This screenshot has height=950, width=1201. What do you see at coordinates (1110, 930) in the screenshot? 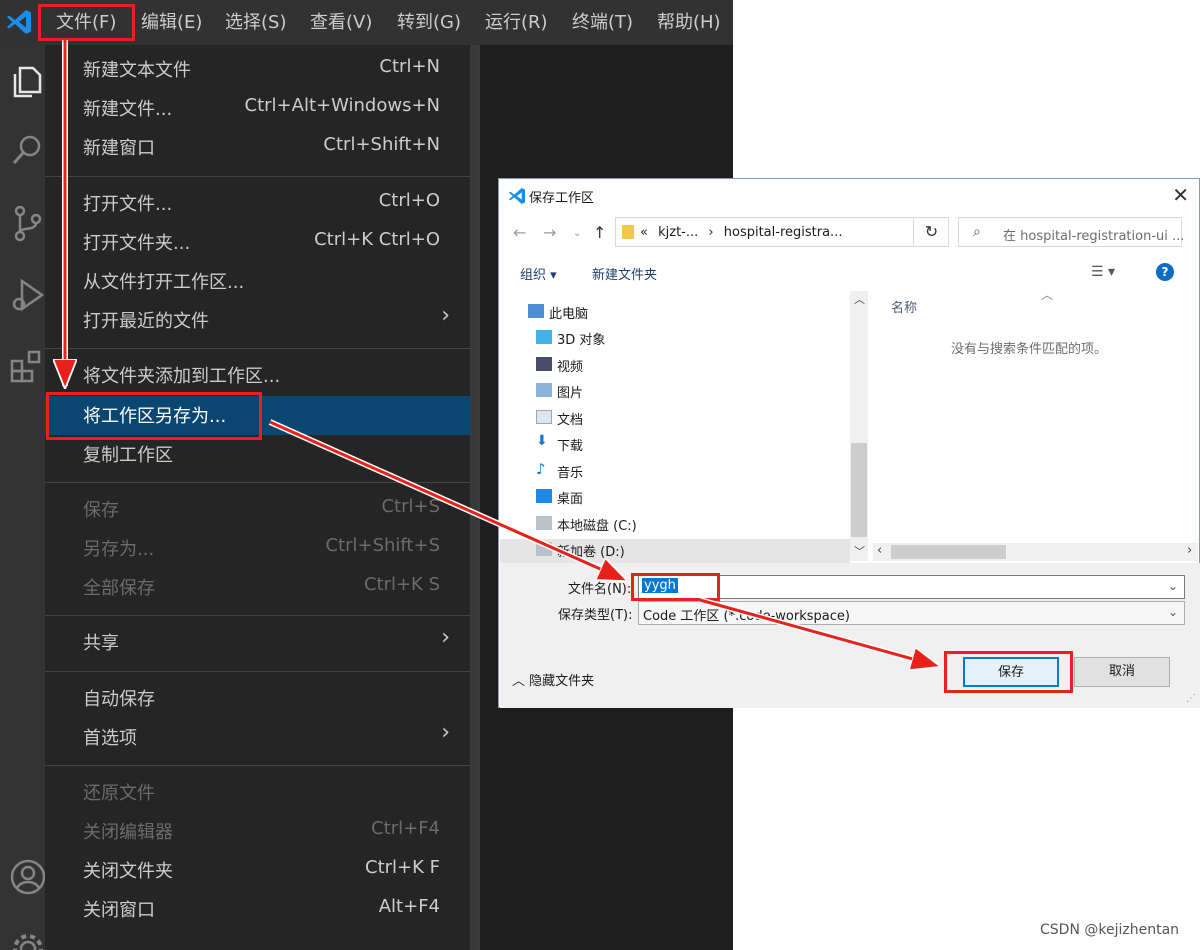
I see `watermark: CSDN @kejizhentan` at bounding box center [1110, 930].